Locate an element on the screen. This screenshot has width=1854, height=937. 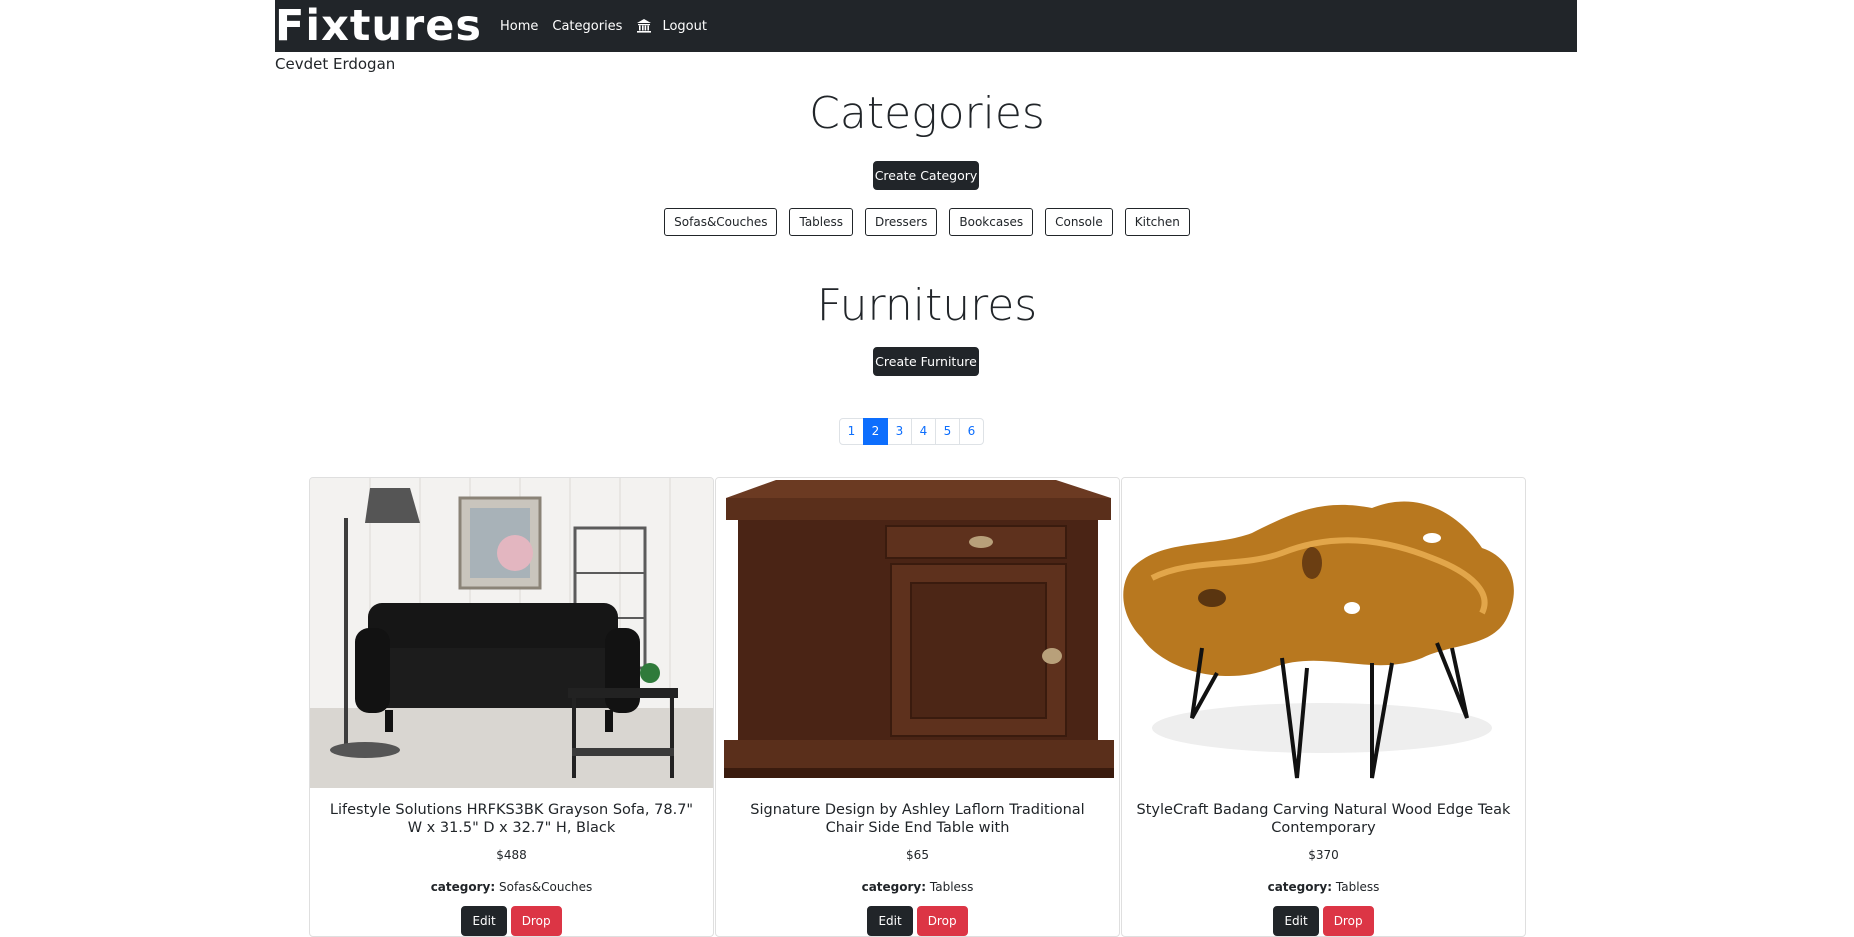
page-link-1: 1 is located at coordinates (851, 431).